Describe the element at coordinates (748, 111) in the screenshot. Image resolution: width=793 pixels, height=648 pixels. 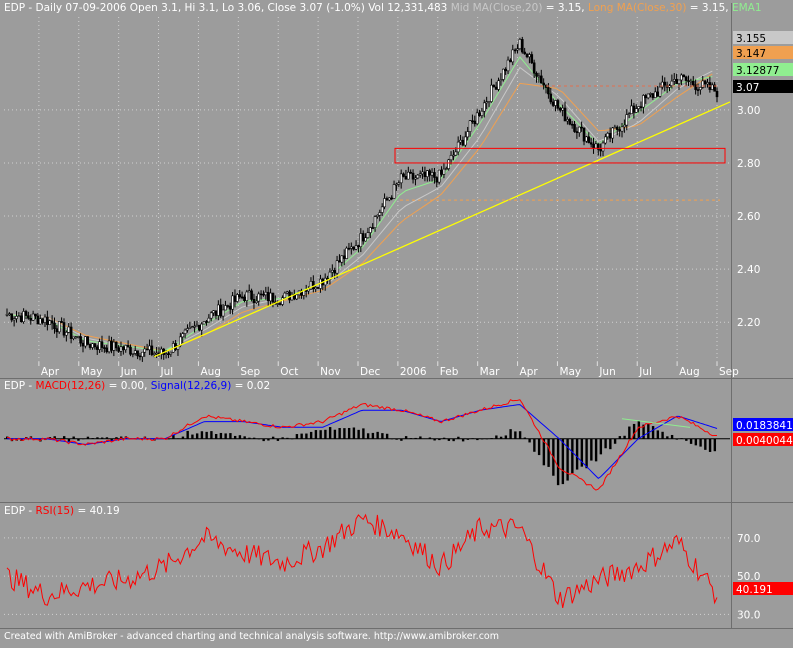
I see `price-y-tick: 3.00` at that location.